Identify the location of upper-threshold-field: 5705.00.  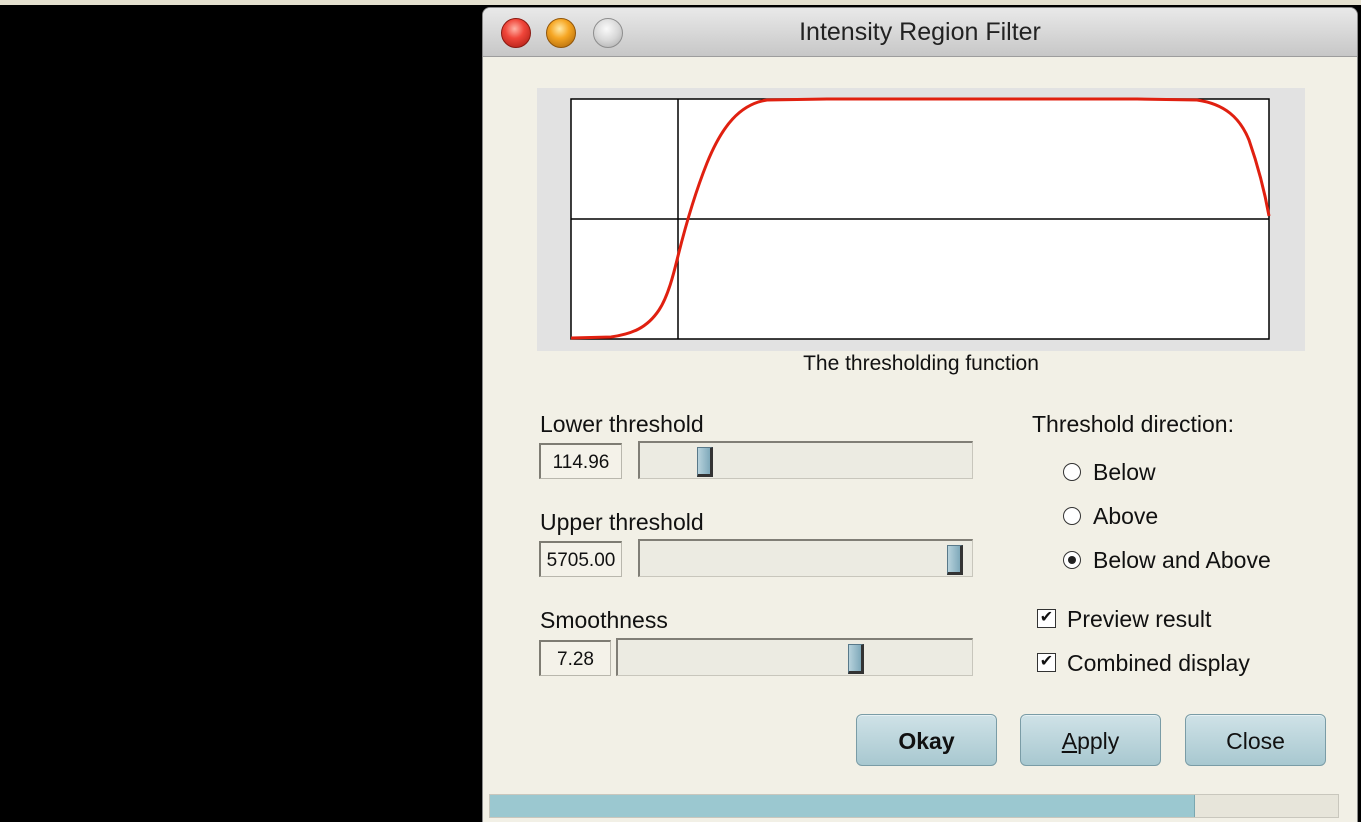
(580, 559).